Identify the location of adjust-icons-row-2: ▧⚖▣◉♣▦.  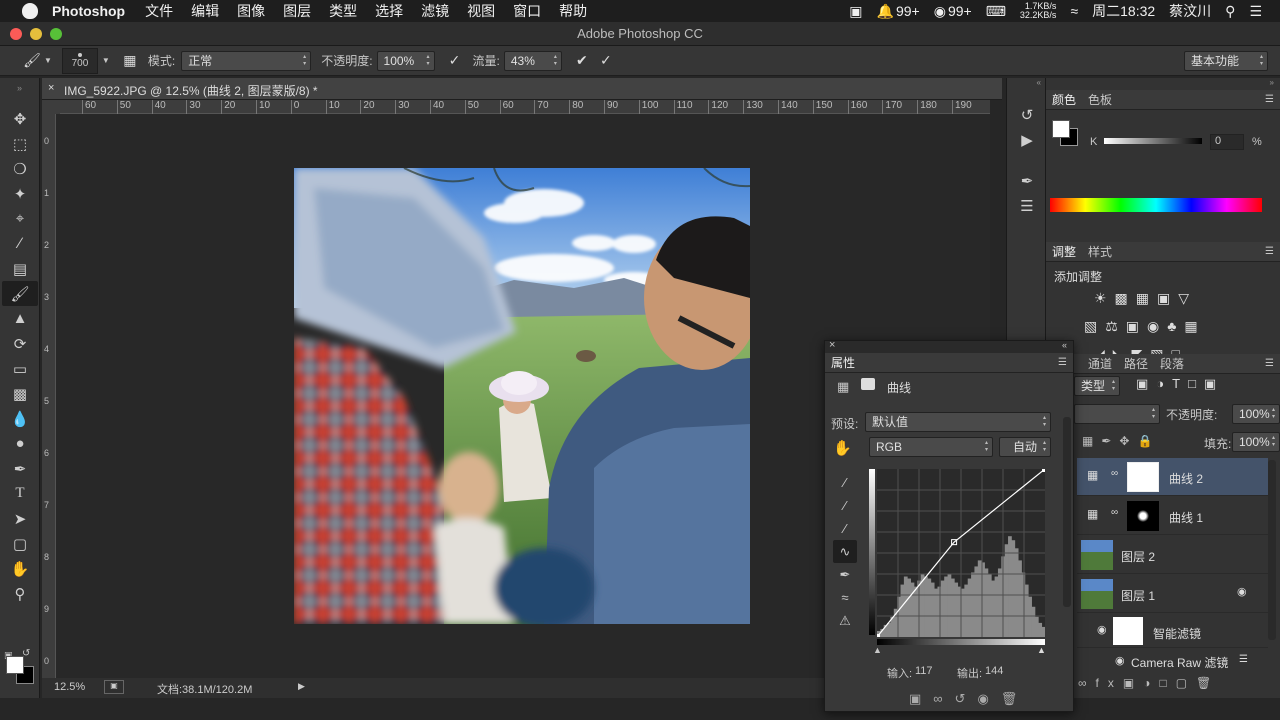
(1145, 326).